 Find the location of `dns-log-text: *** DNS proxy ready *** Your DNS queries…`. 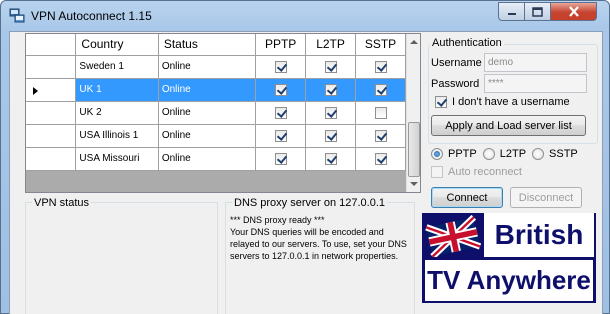

dns-log-text: *** DNS proxy ready *** Your DNS queries… is located at coordinates (318, 238).